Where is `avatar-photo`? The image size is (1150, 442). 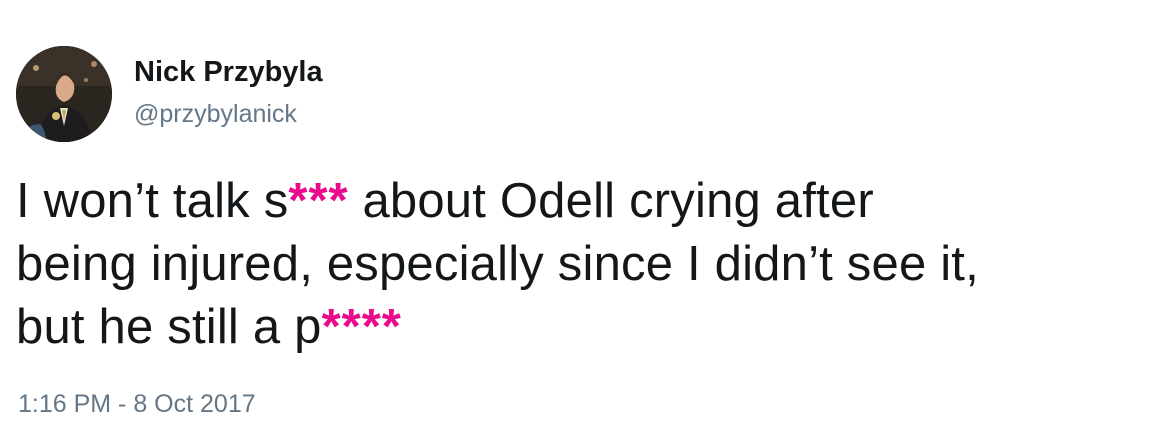
avatar-photo is located at coordinates (64, 94).